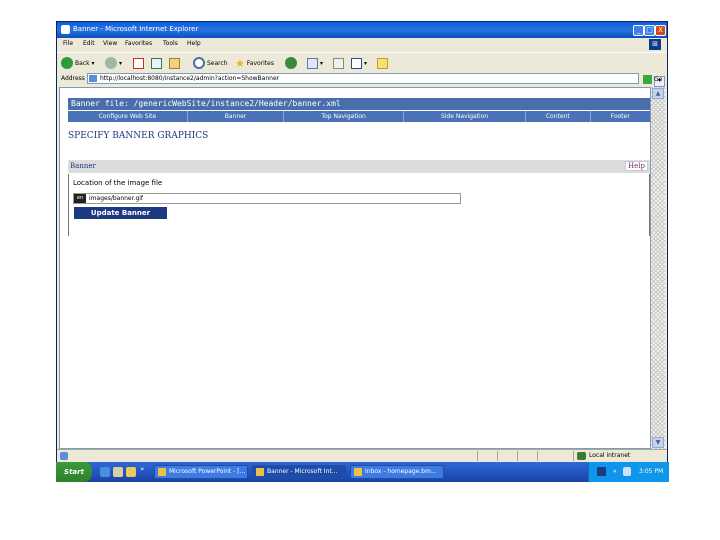 Image resolution: width=720 pixels, height=540 pixels. Describe the element at coordinates (658, 268) in the screenshot. I see `vertical-scrollbar: ▲ ▼` at that location.